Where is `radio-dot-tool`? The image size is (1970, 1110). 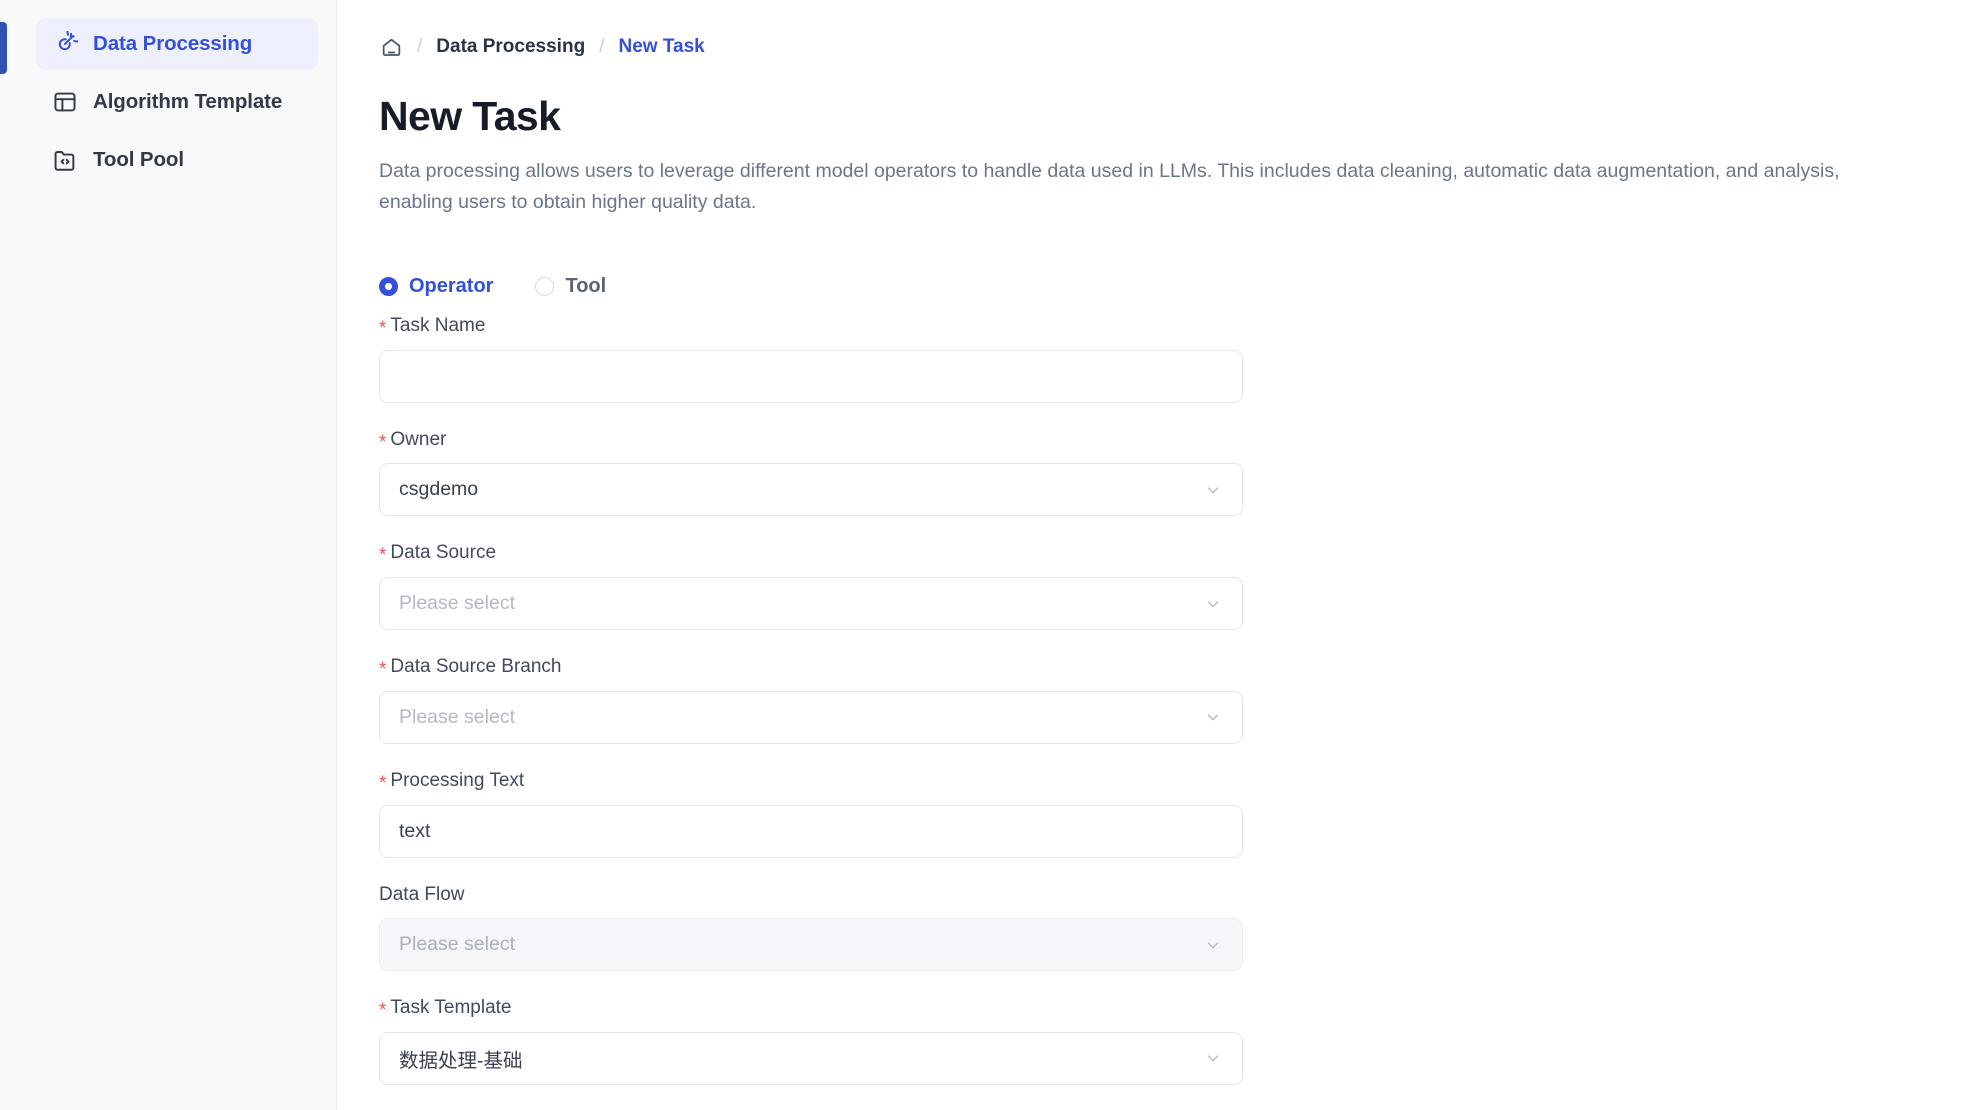
radio-dot-tool is located at coordinates (545, 287).